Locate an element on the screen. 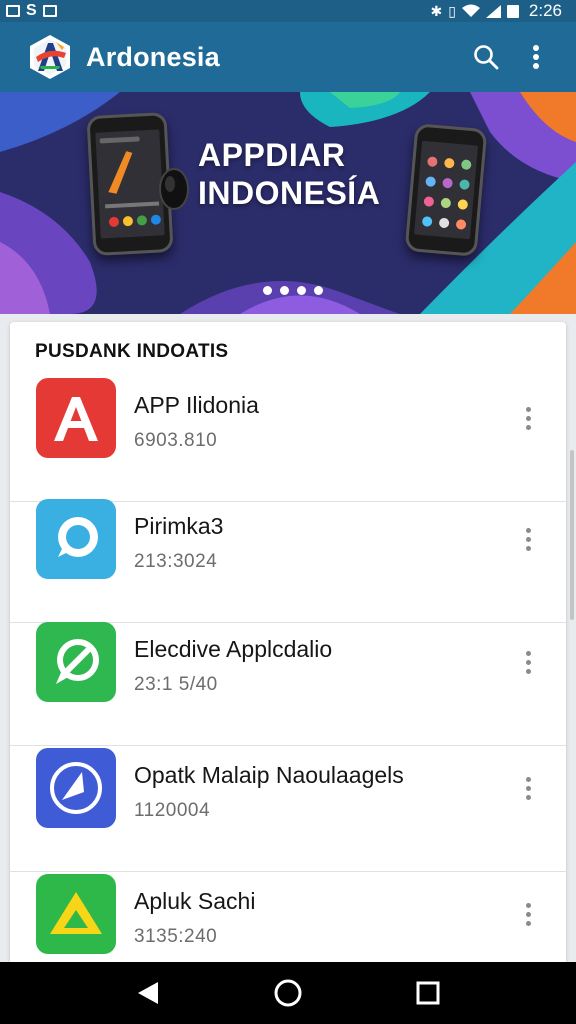 This screenshot has width=576, height=1024. chat-bubble-icon is located at coordinates (78, 537).